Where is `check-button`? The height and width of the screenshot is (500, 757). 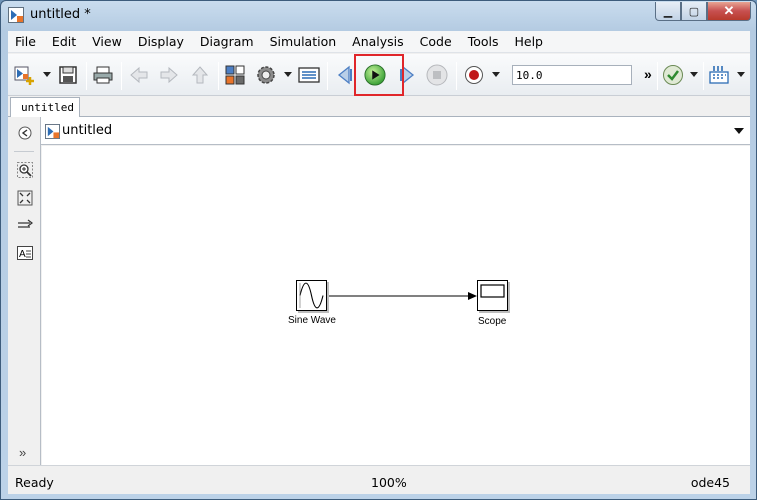
check-button is located at coordinates (673, 75).